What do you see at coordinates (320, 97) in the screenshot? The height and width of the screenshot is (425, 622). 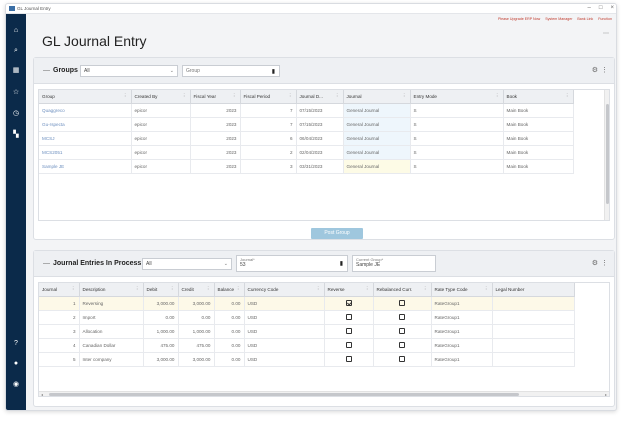 I see `col-journal-date: Journal D... ⋮` at bounding box center [320, 97].